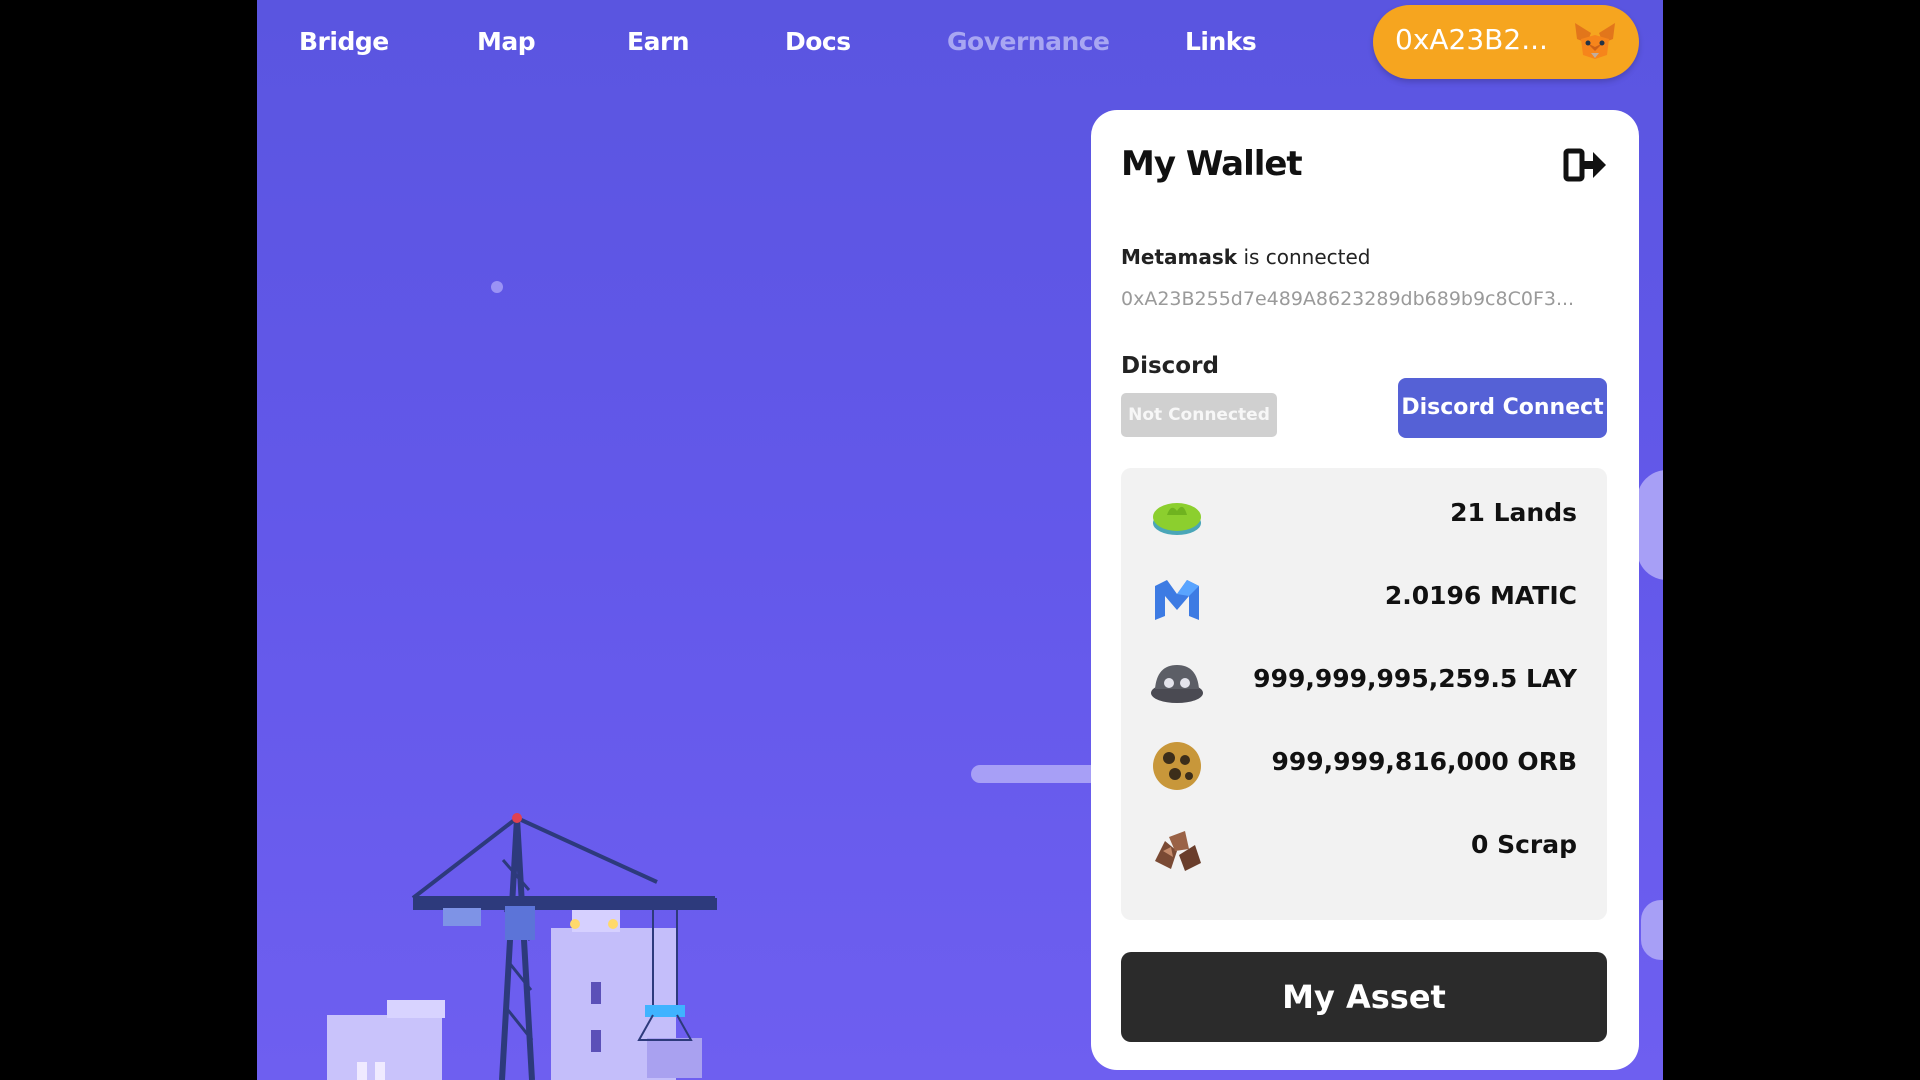 The height and width of the screenshot is (1080, 1920). I want to click on connected-text: is connected, so click(1307, 257).